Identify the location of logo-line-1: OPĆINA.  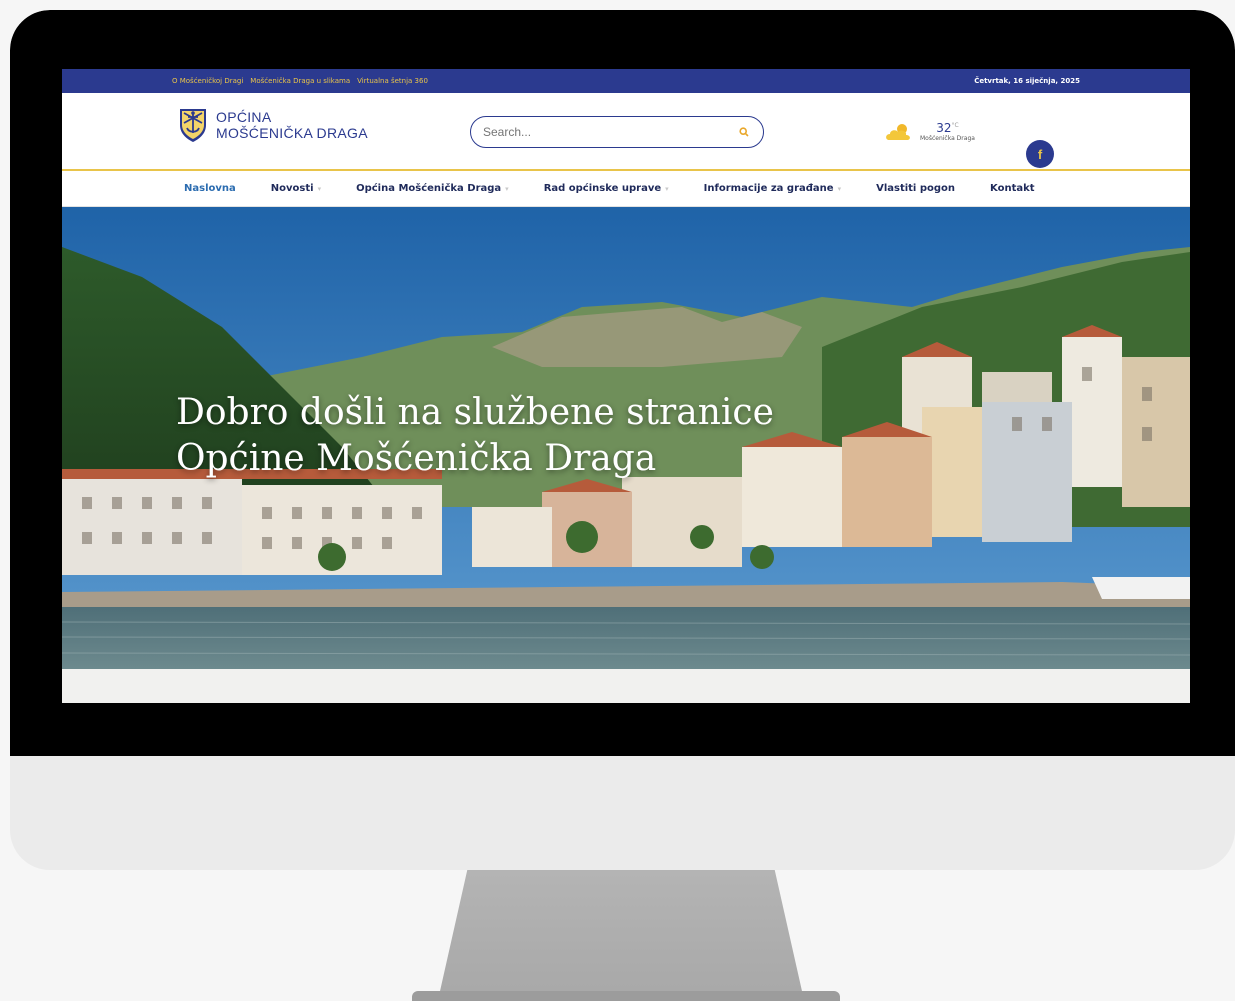
(244, 117).